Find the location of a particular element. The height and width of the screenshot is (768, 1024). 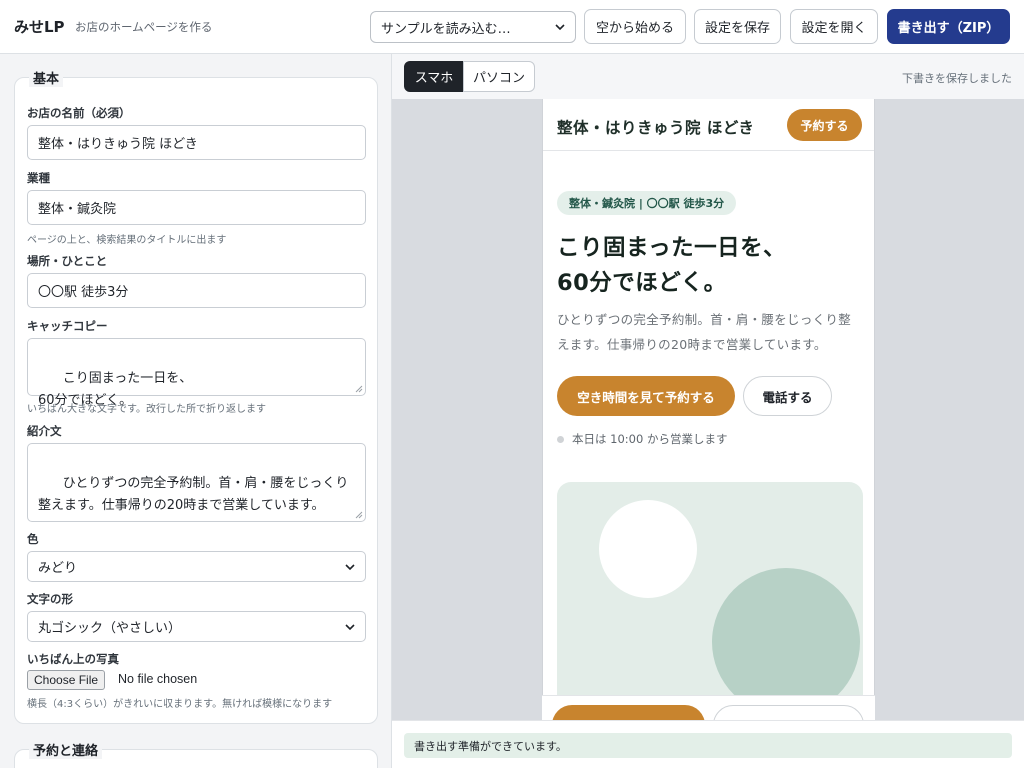

site-hours: 本日は 10:00 から営業します is located at coordinates (642, 439).